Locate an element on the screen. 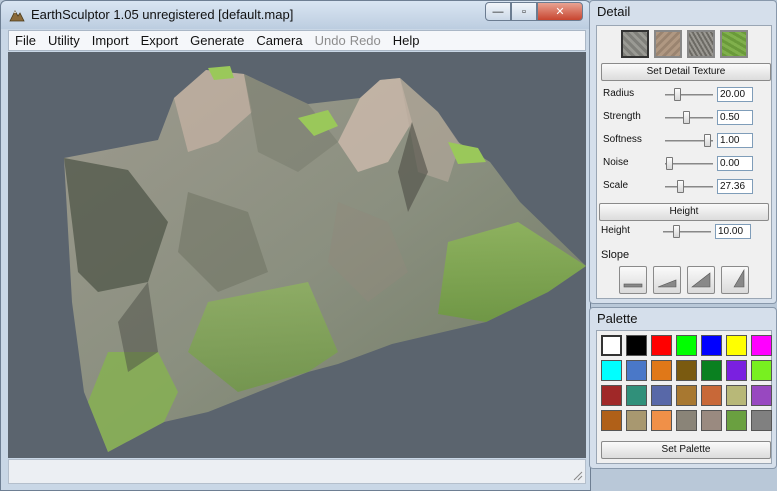 This screenshot has width=777, height=491. radius-slider-thumb is located at coordinates (678, 94).